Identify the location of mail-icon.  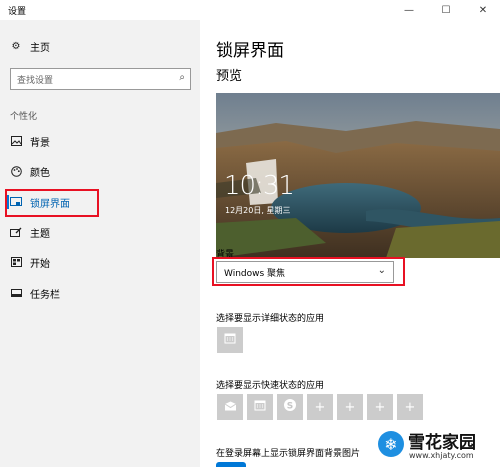
(230, 407).